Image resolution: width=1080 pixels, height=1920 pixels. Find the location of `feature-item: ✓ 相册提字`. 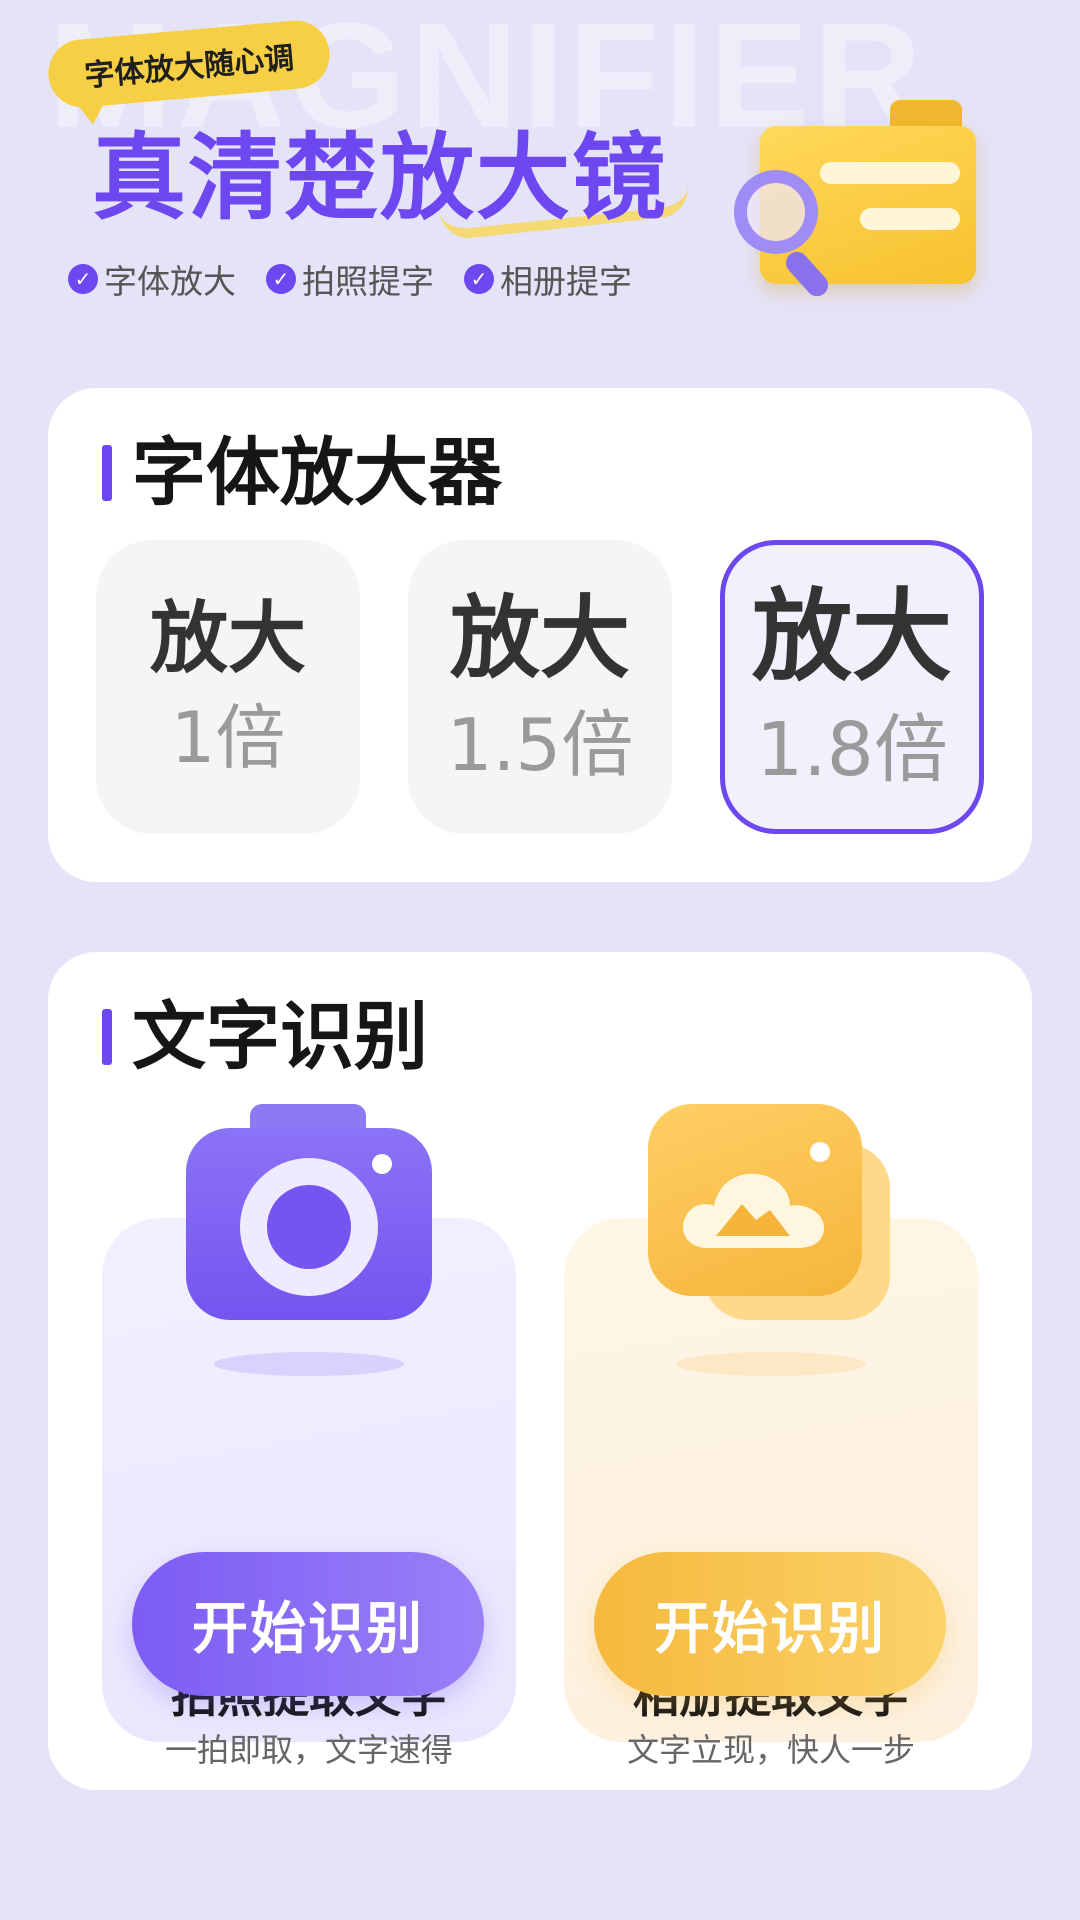

feature-item: ✓ 相册提字 is located at coordinates (548, 279).